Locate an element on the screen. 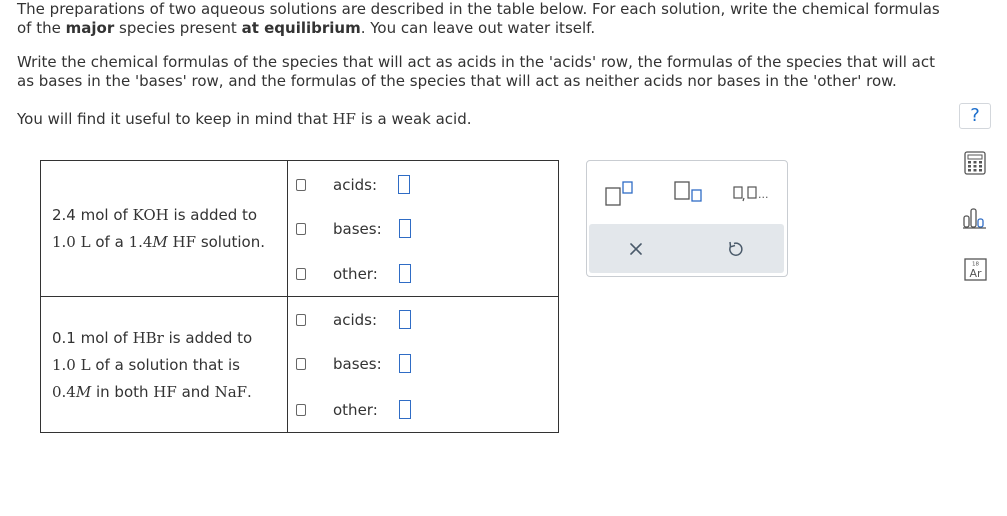 This screenshot has width=1007, height=516. periodic-table-button: 18 Ar is located at coordinates (975, 270).